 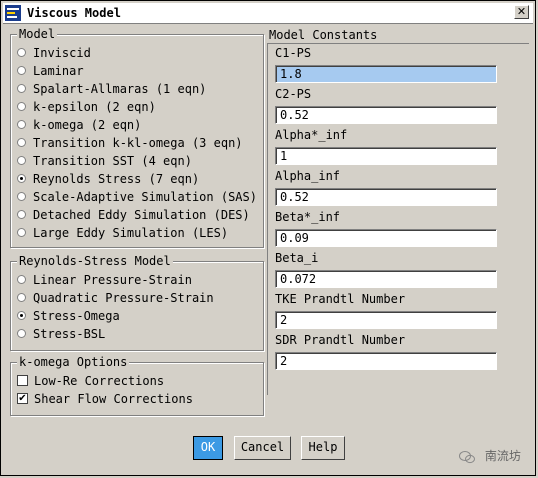 What do you see at coordinates (386, 115) in the screenshot?
I see `constant-input-c2-ps: 0.52` at bounding box center [386, 115].